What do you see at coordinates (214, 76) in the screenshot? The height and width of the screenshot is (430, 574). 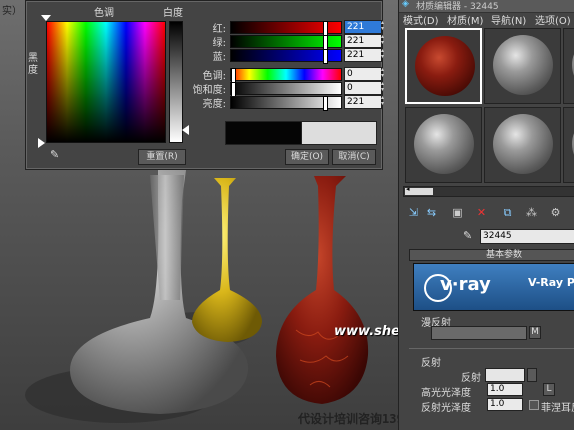 I see `channel-label: 色调:` at bounding box center [214, 76].